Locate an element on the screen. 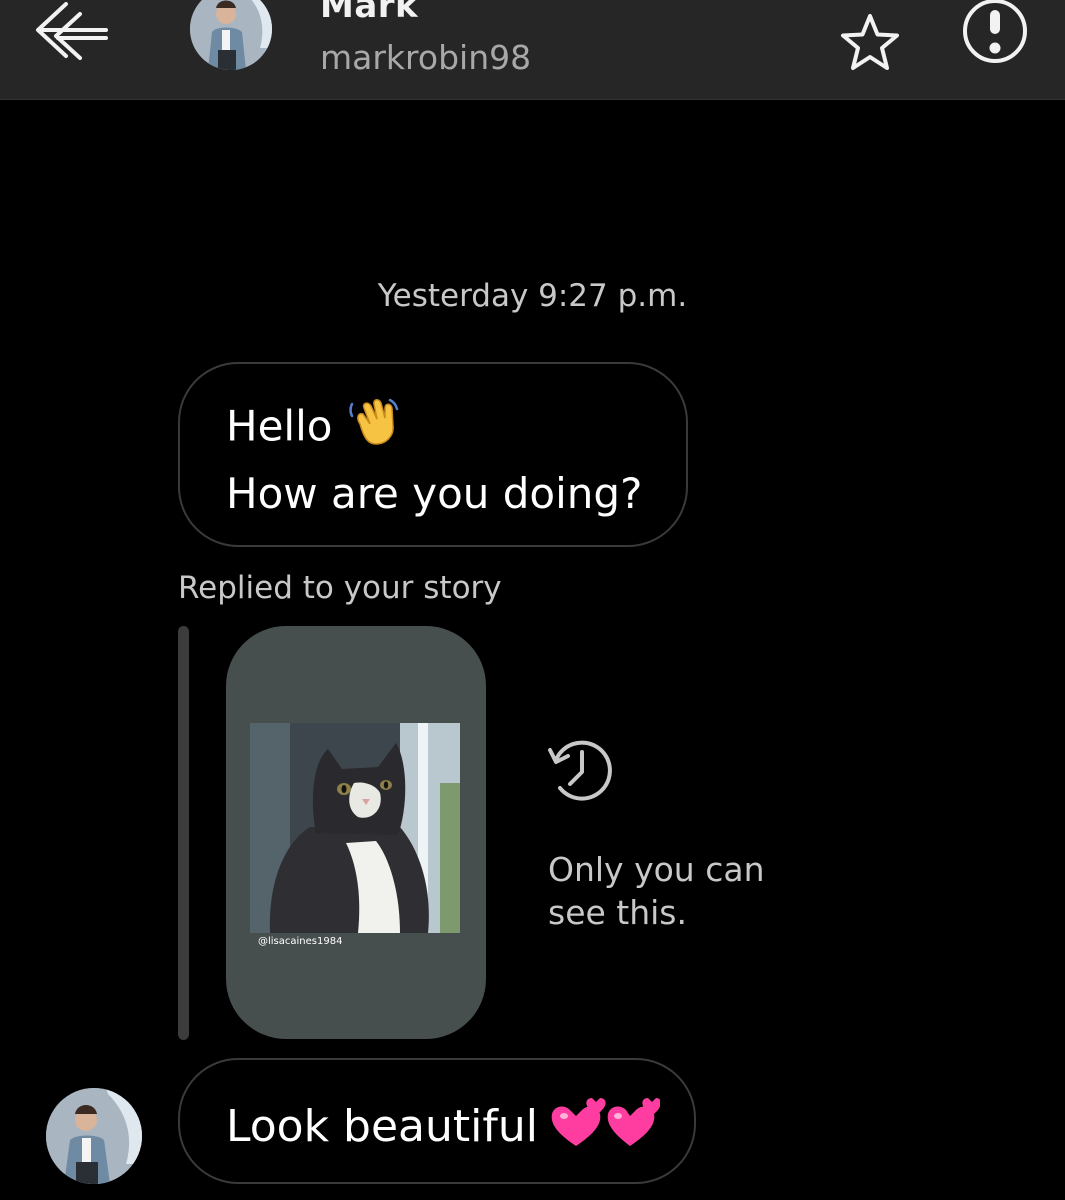 The image size is (1065, 1200). waving-hand-icon is located at coordinates (373, 429).